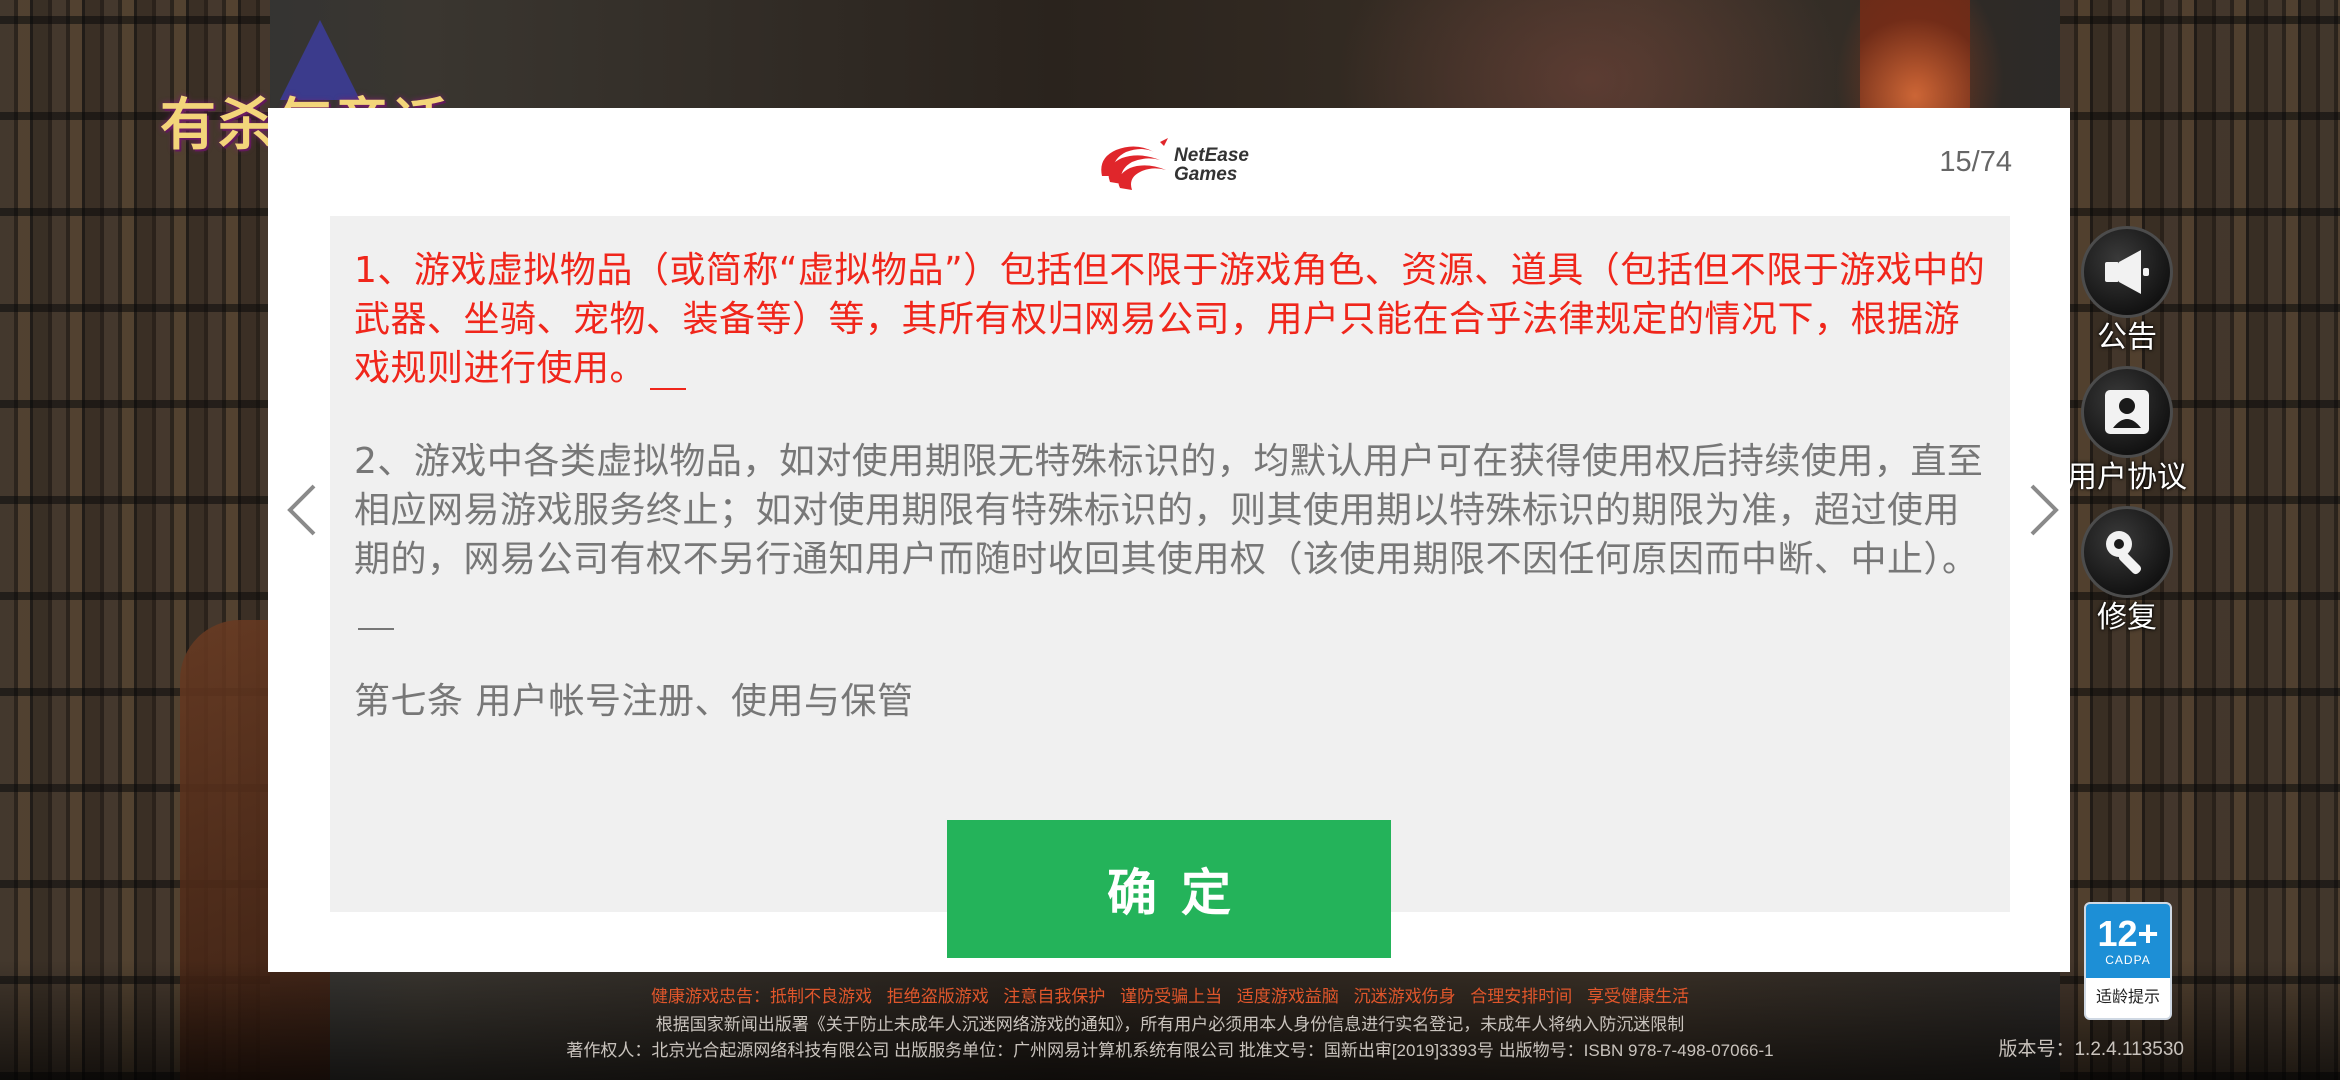  What do you see at coordinates (2127, 412) in the screenshot?
I see `user-card-icon` at bounding box center [2127, 412].